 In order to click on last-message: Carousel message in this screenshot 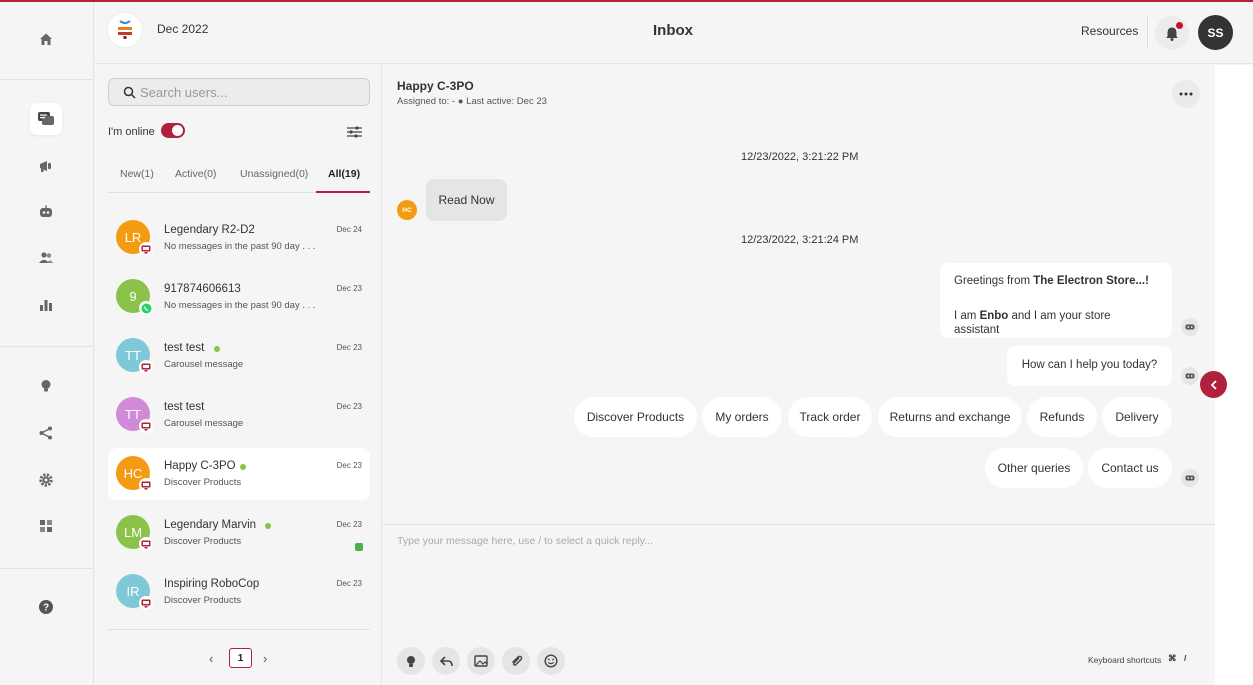, I will do `click(204, 423)`.